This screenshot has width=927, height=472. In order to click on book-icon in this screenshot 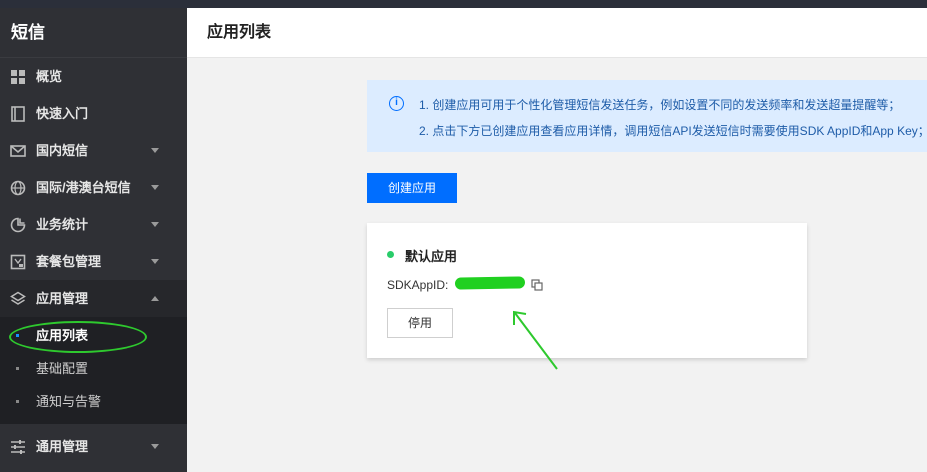, I will do `click(18, 114)`.